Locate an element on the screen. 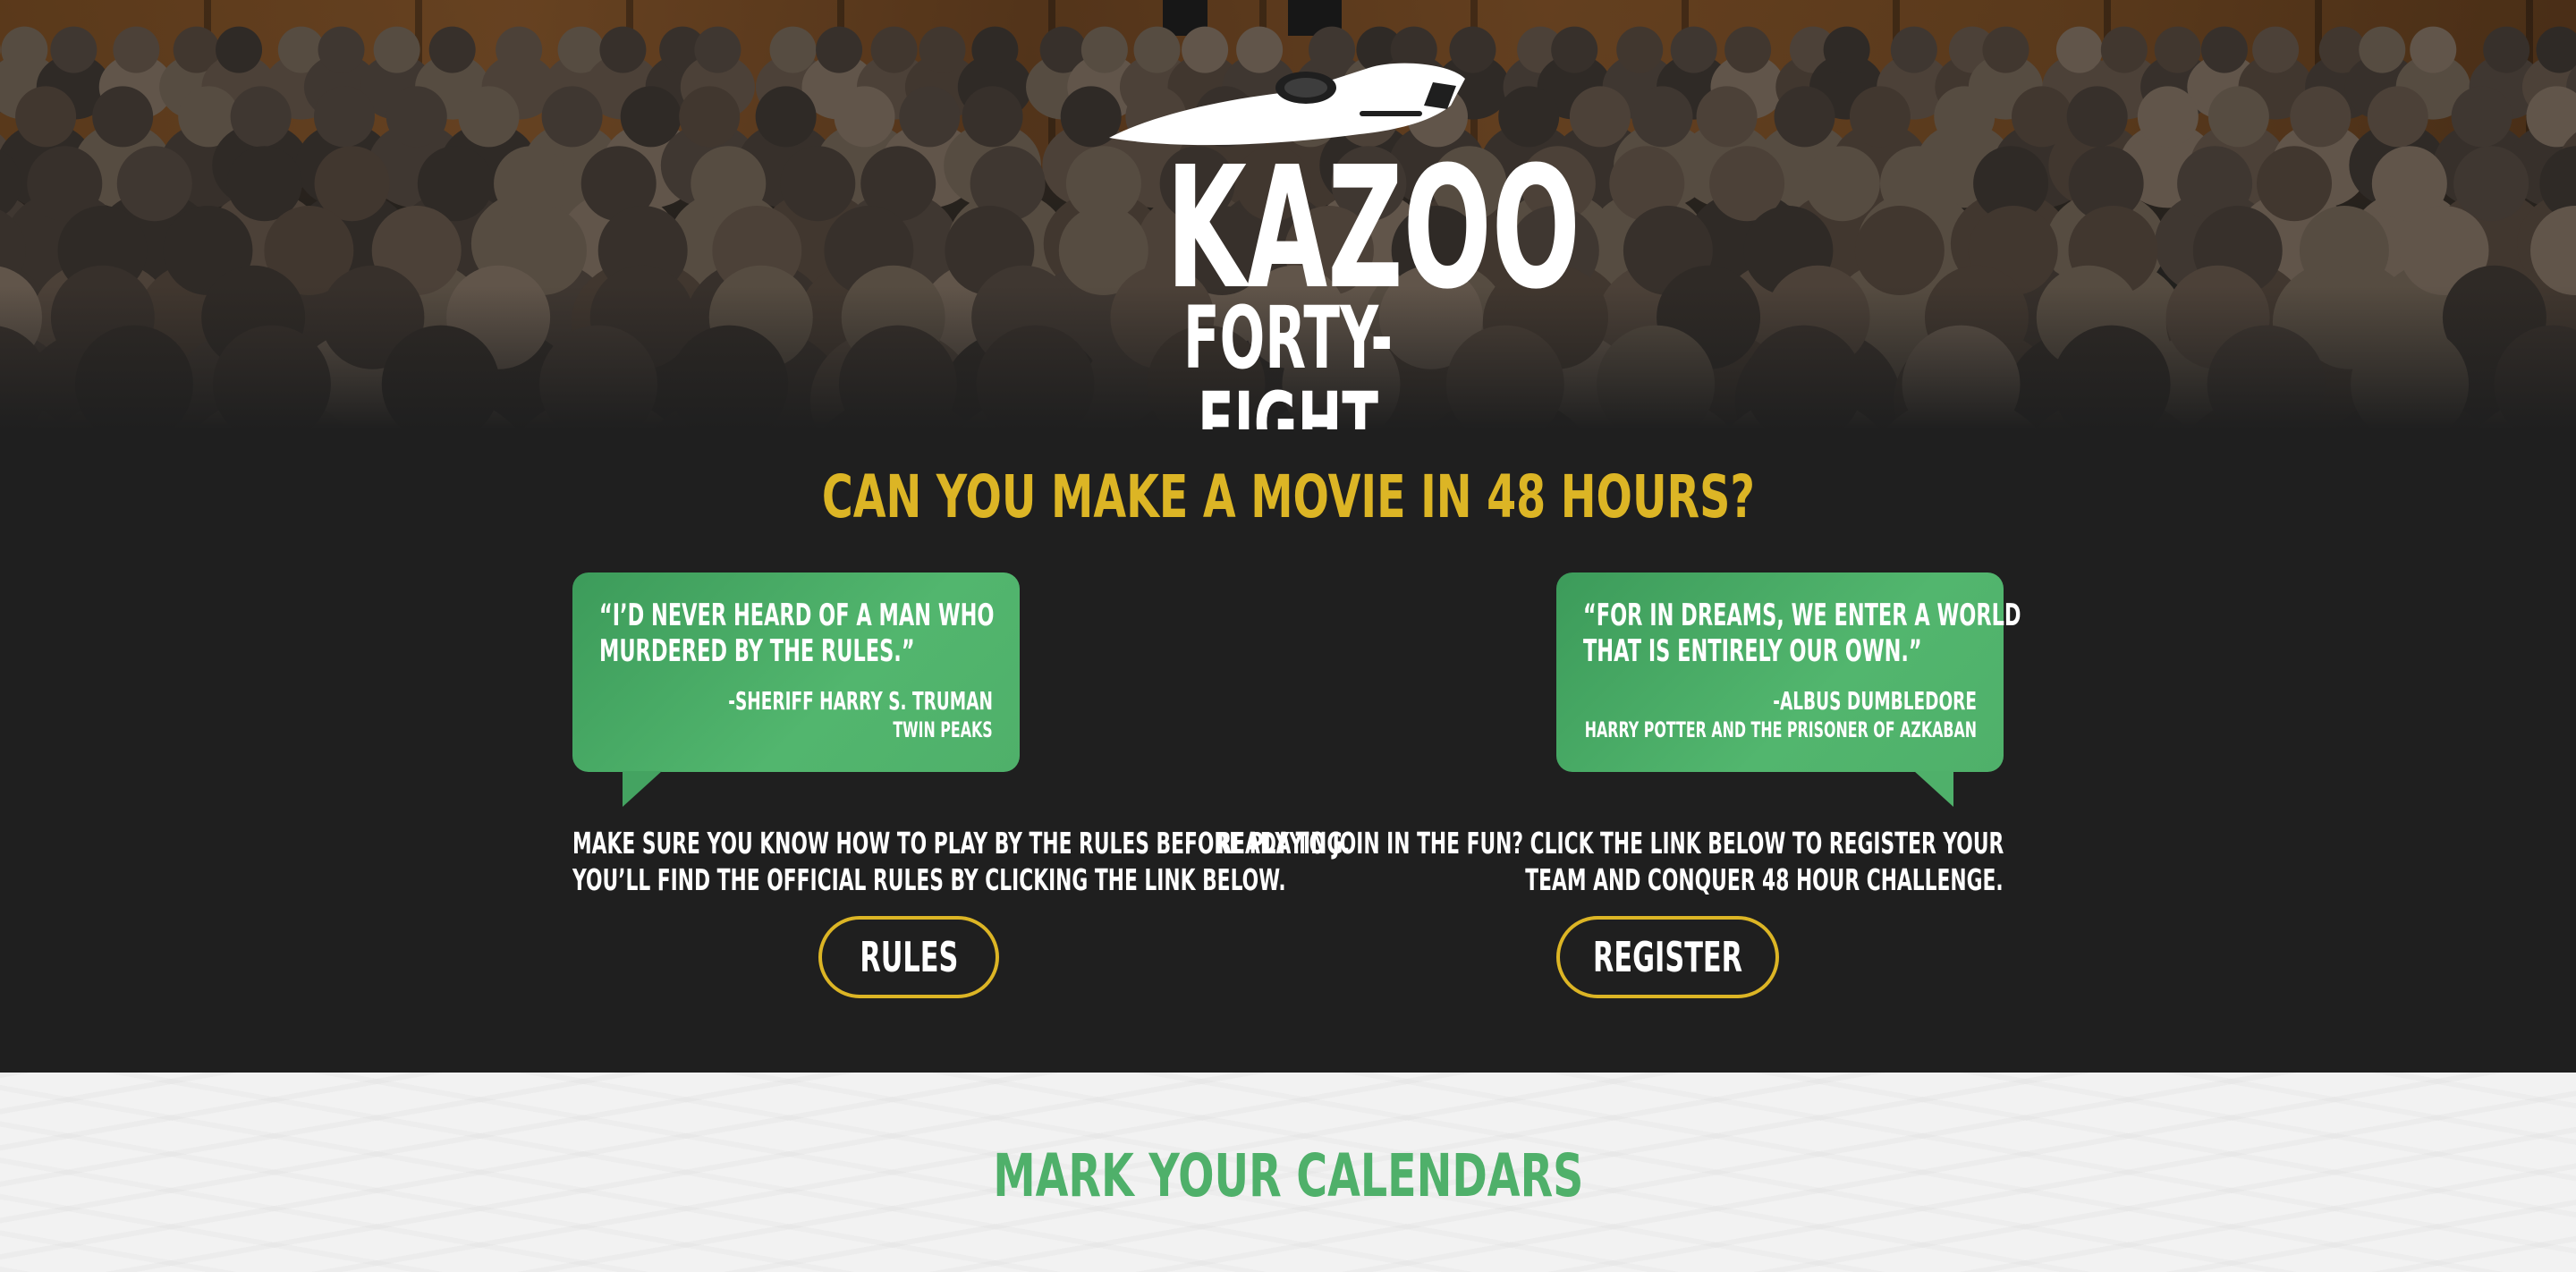 Image resolution: width=2576 pixels, height=1272 pixels. quote-text: MURDERED BY THE RULES.” is located at coordinates (757, 651).